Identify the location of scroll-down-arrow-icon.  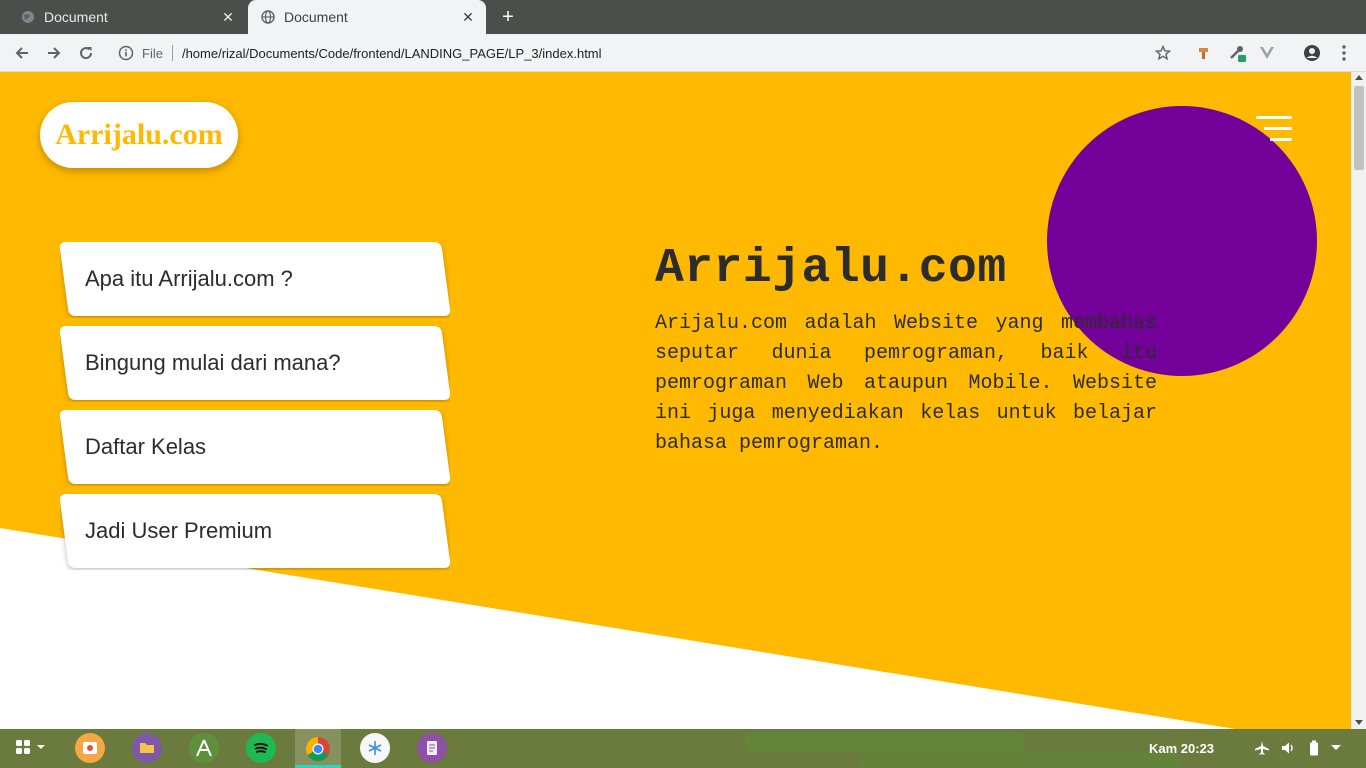
(1359, 722).